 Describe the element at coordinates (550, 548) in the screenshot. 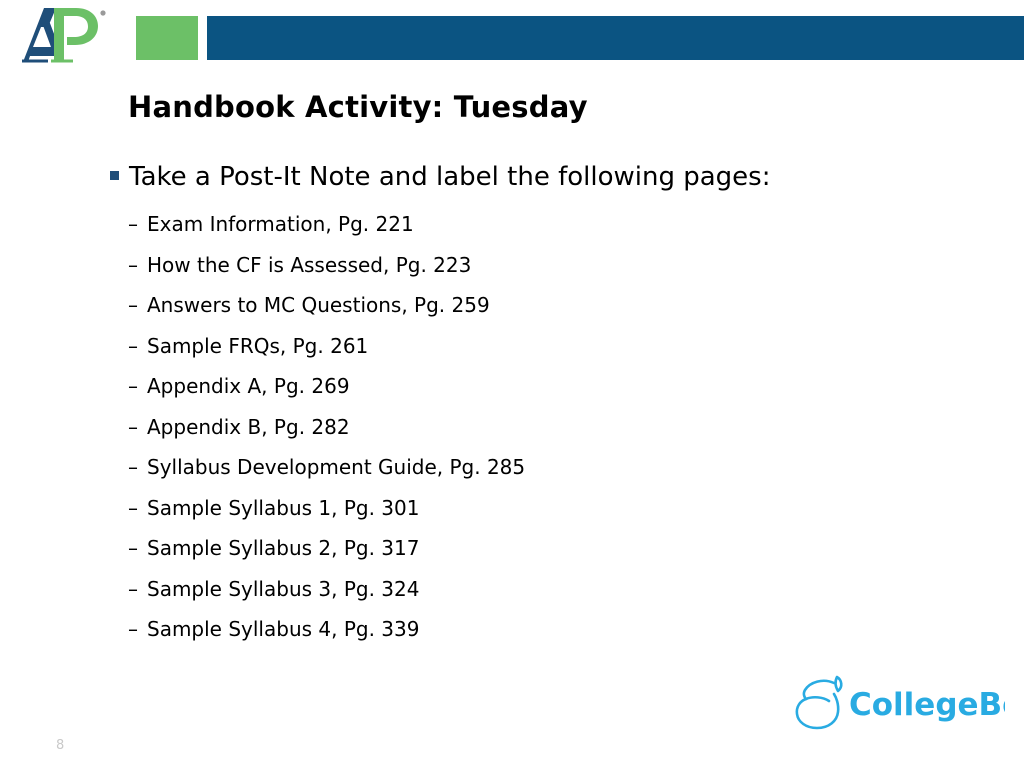

I see `list-item: – Sample Syllabus 2, Pg. 317` at that location.